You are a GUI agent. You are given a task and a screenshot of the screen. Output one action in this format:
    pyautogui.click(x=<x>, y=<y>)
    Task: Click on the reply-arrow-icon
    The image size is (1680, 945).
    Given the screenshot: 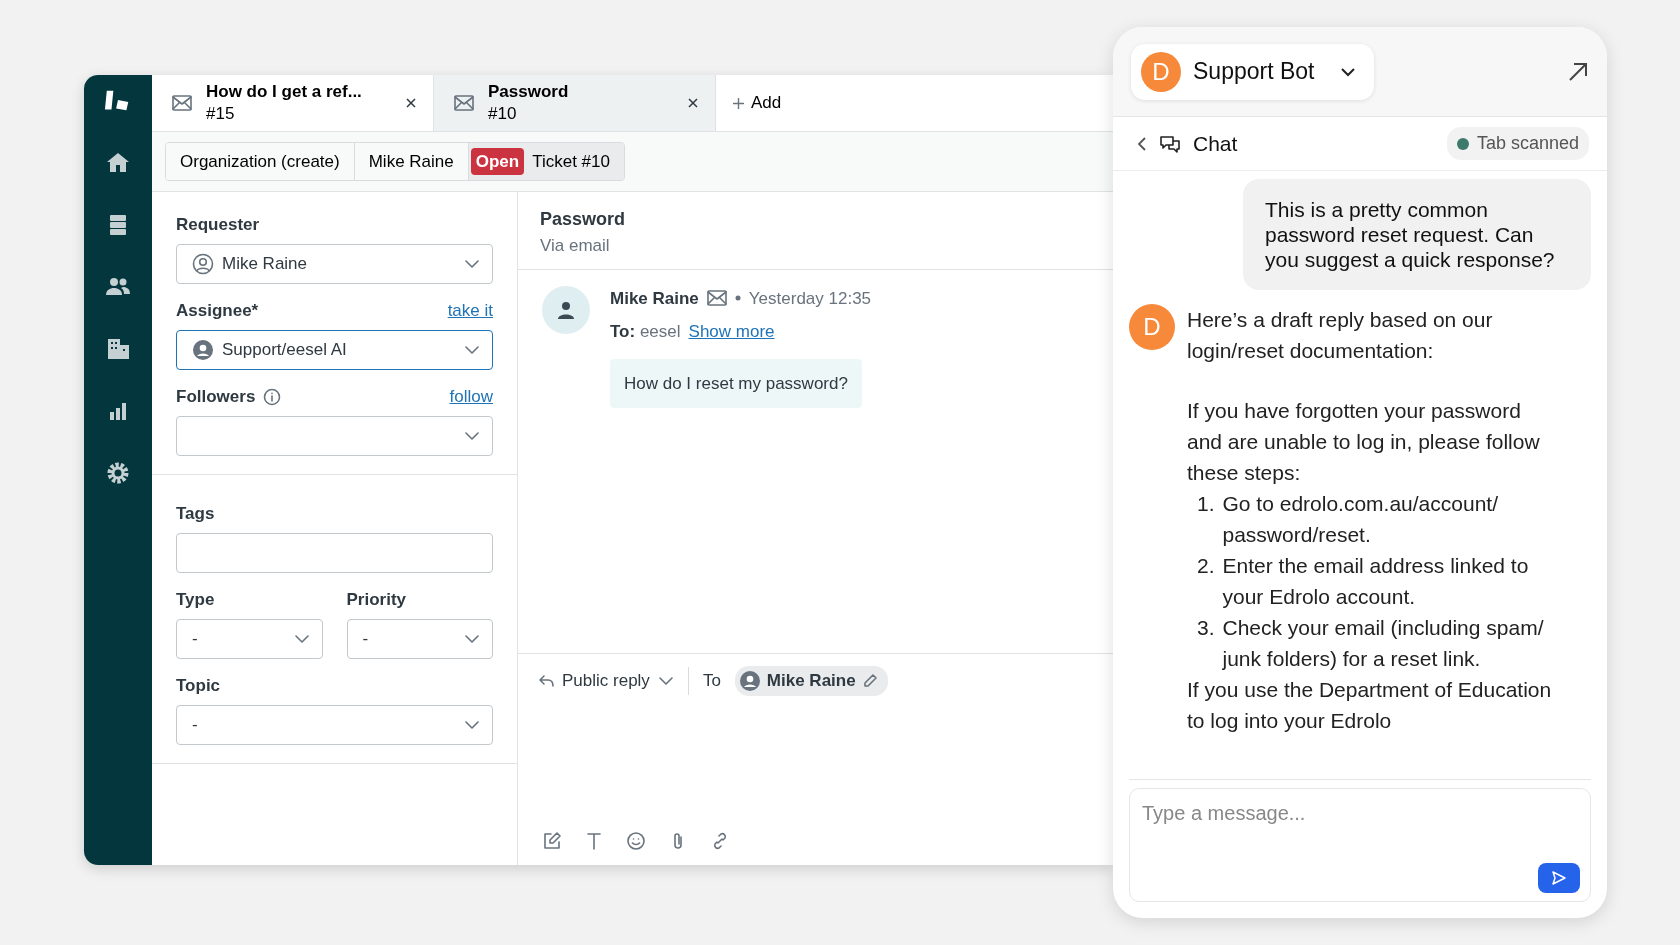 What is the action you would take?
    pyautogui.click(x=546, y=680)
    